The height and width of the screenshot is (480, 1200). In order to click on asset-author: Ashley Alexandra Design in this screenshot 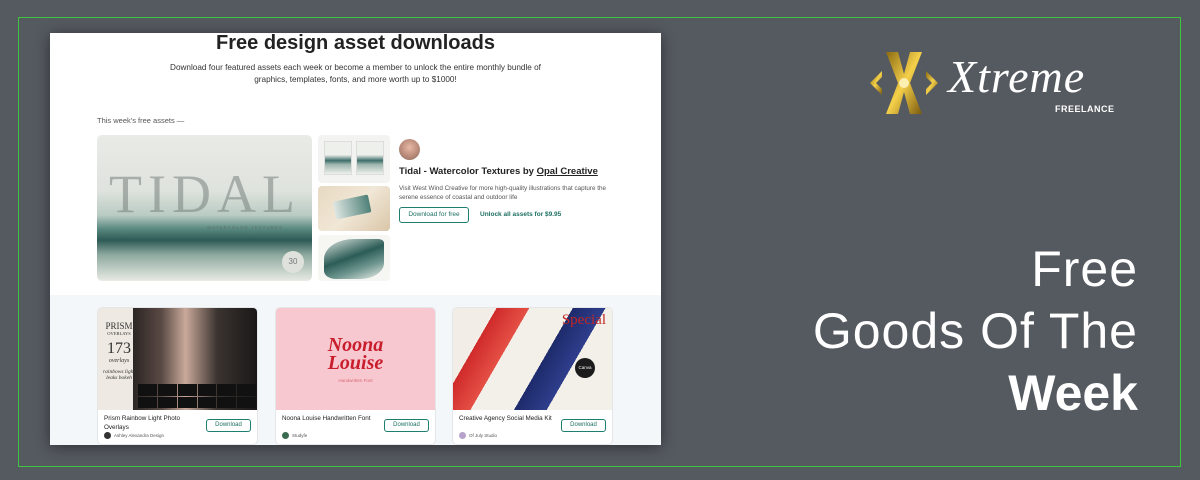, I will do `click(134, 435)`.